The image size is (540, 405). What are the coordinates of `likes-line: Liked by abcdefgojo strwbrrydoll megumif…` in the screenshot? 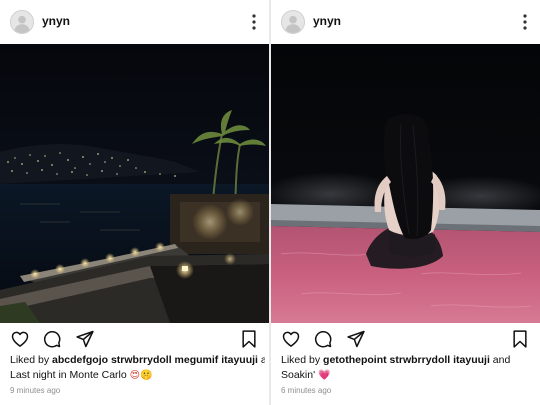 It's located at (137, 360).